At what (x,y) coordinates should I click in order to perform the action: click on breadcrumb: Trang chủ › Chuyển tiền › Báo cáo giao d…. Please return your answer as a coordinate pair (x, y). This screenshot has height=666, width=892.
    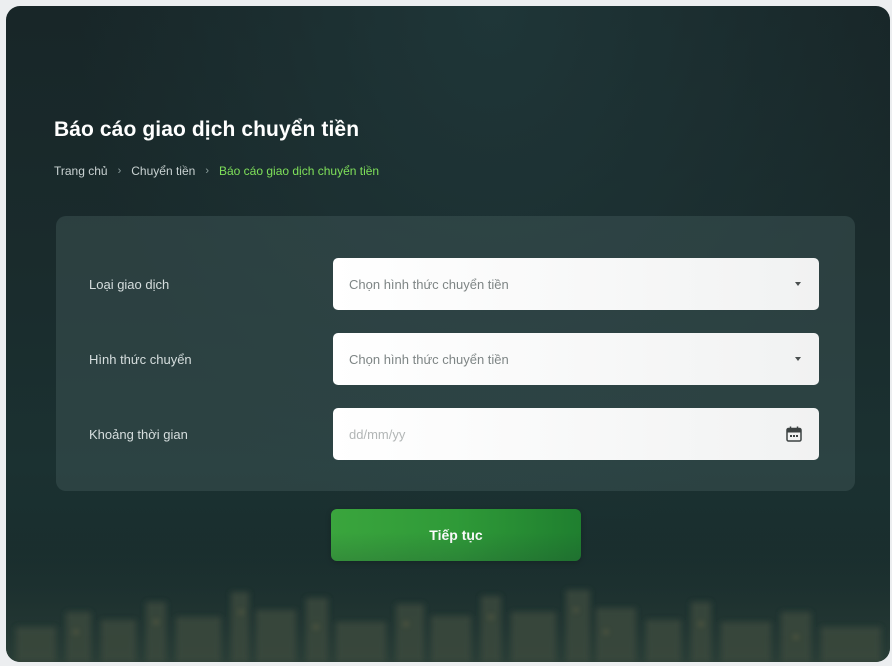
    Looking at the image, I should click on (216, 171).